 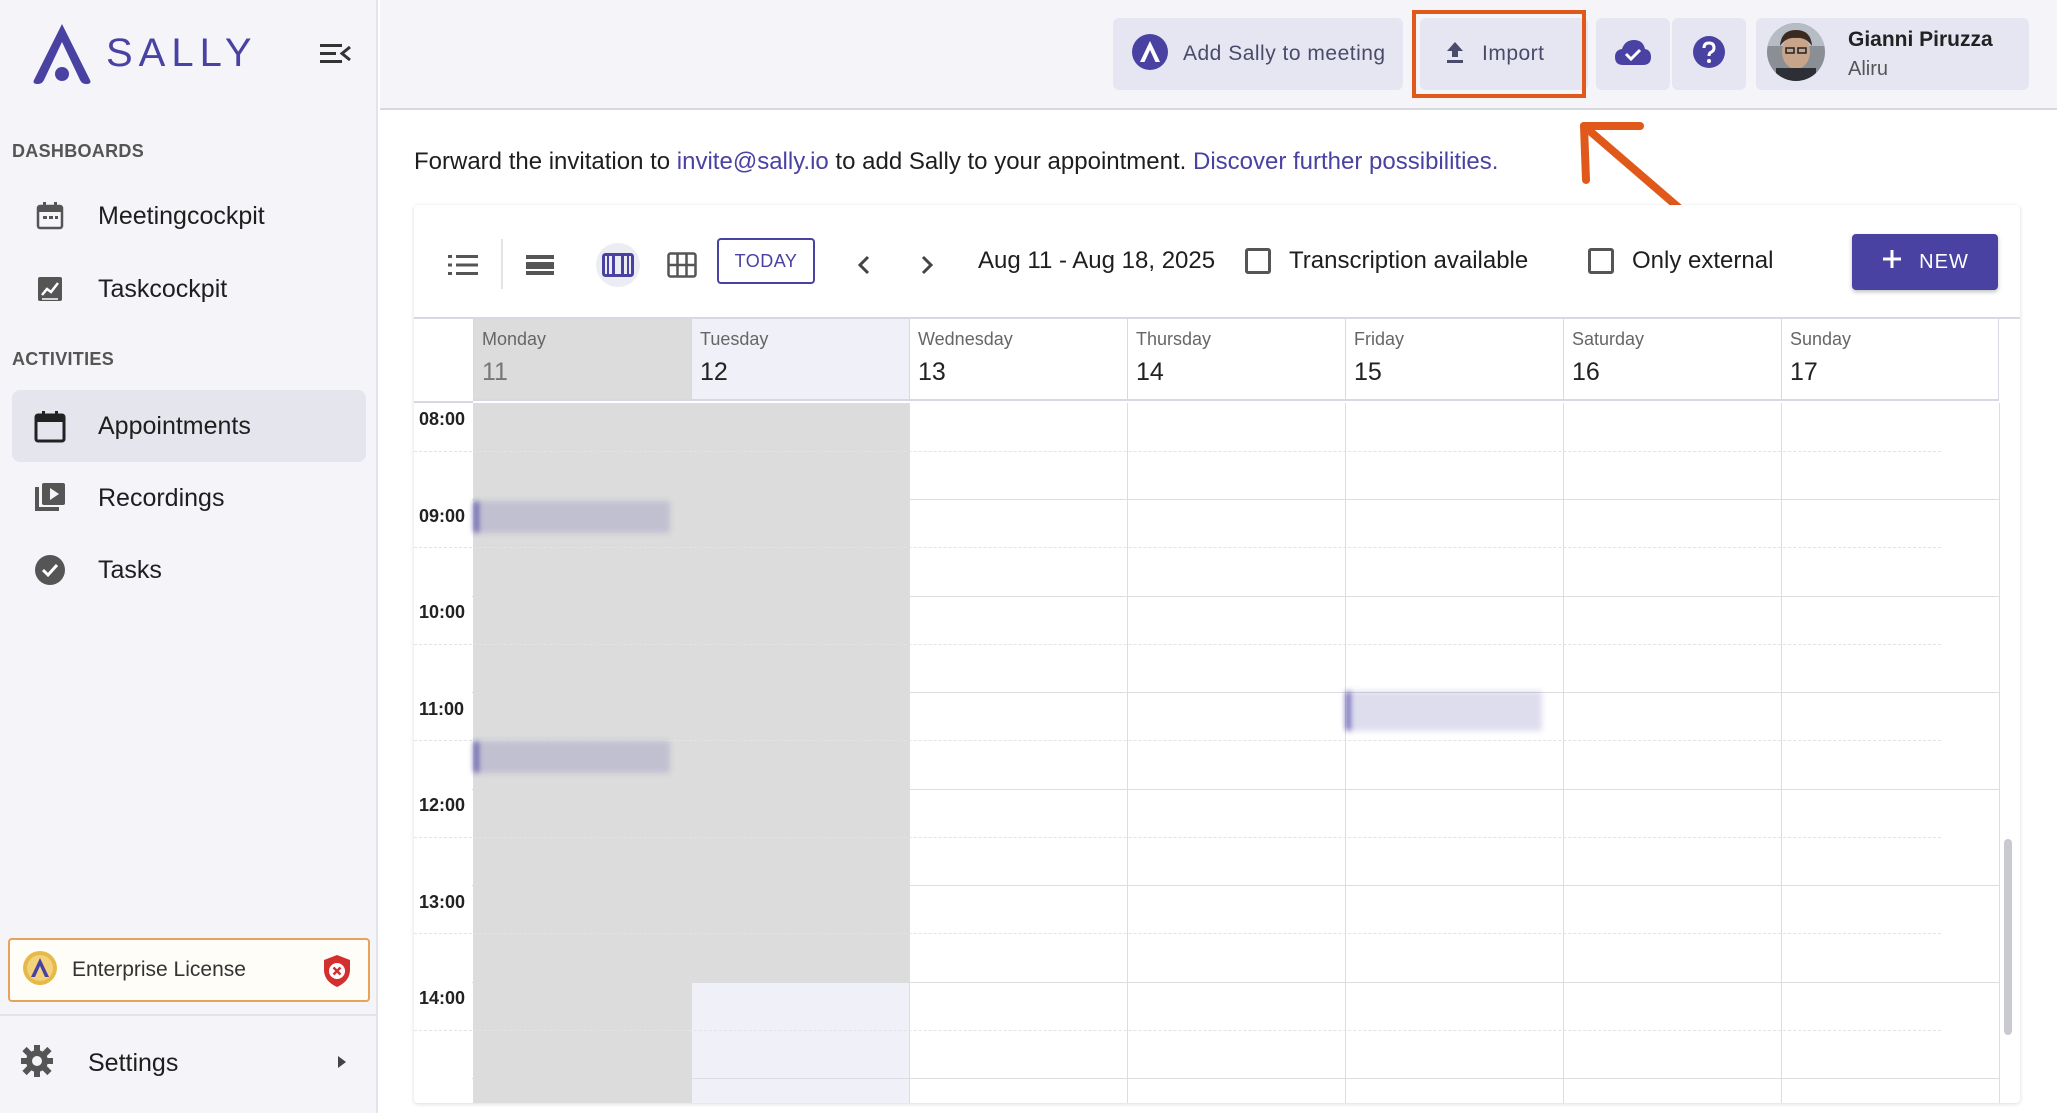 I want to click on next-week-button, so click(x=927, y=265).